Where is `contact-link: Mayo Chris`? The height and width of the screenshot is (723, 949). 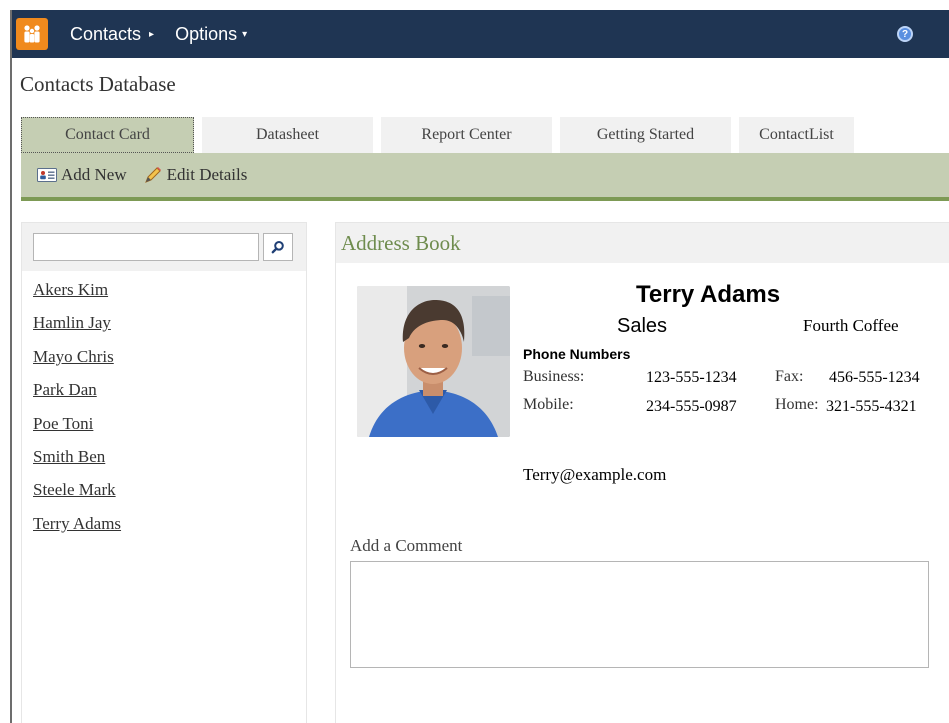 contact-link: Mayo Chris is located at coordinates (73, 356).